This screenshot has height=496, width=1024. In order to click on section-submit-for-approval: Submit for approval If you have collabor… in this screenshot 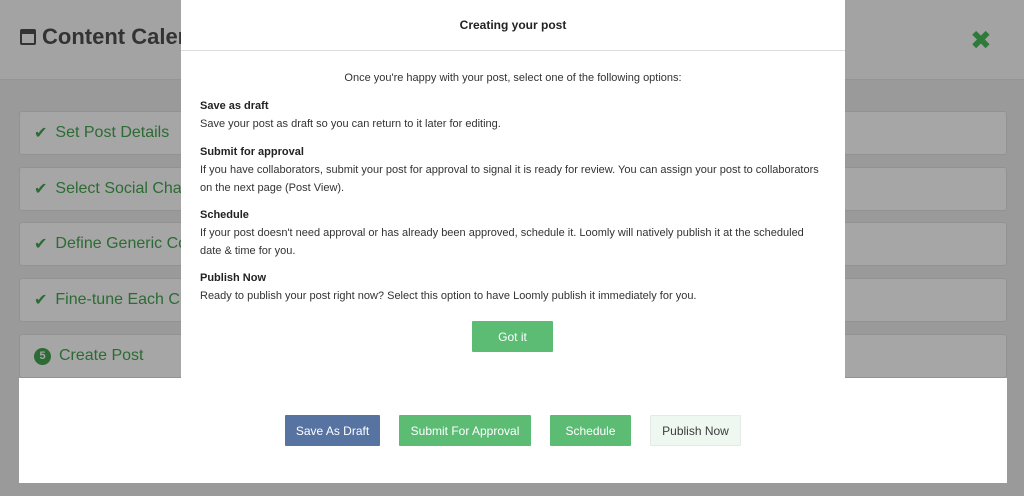, I will do `click(510, 170)`.